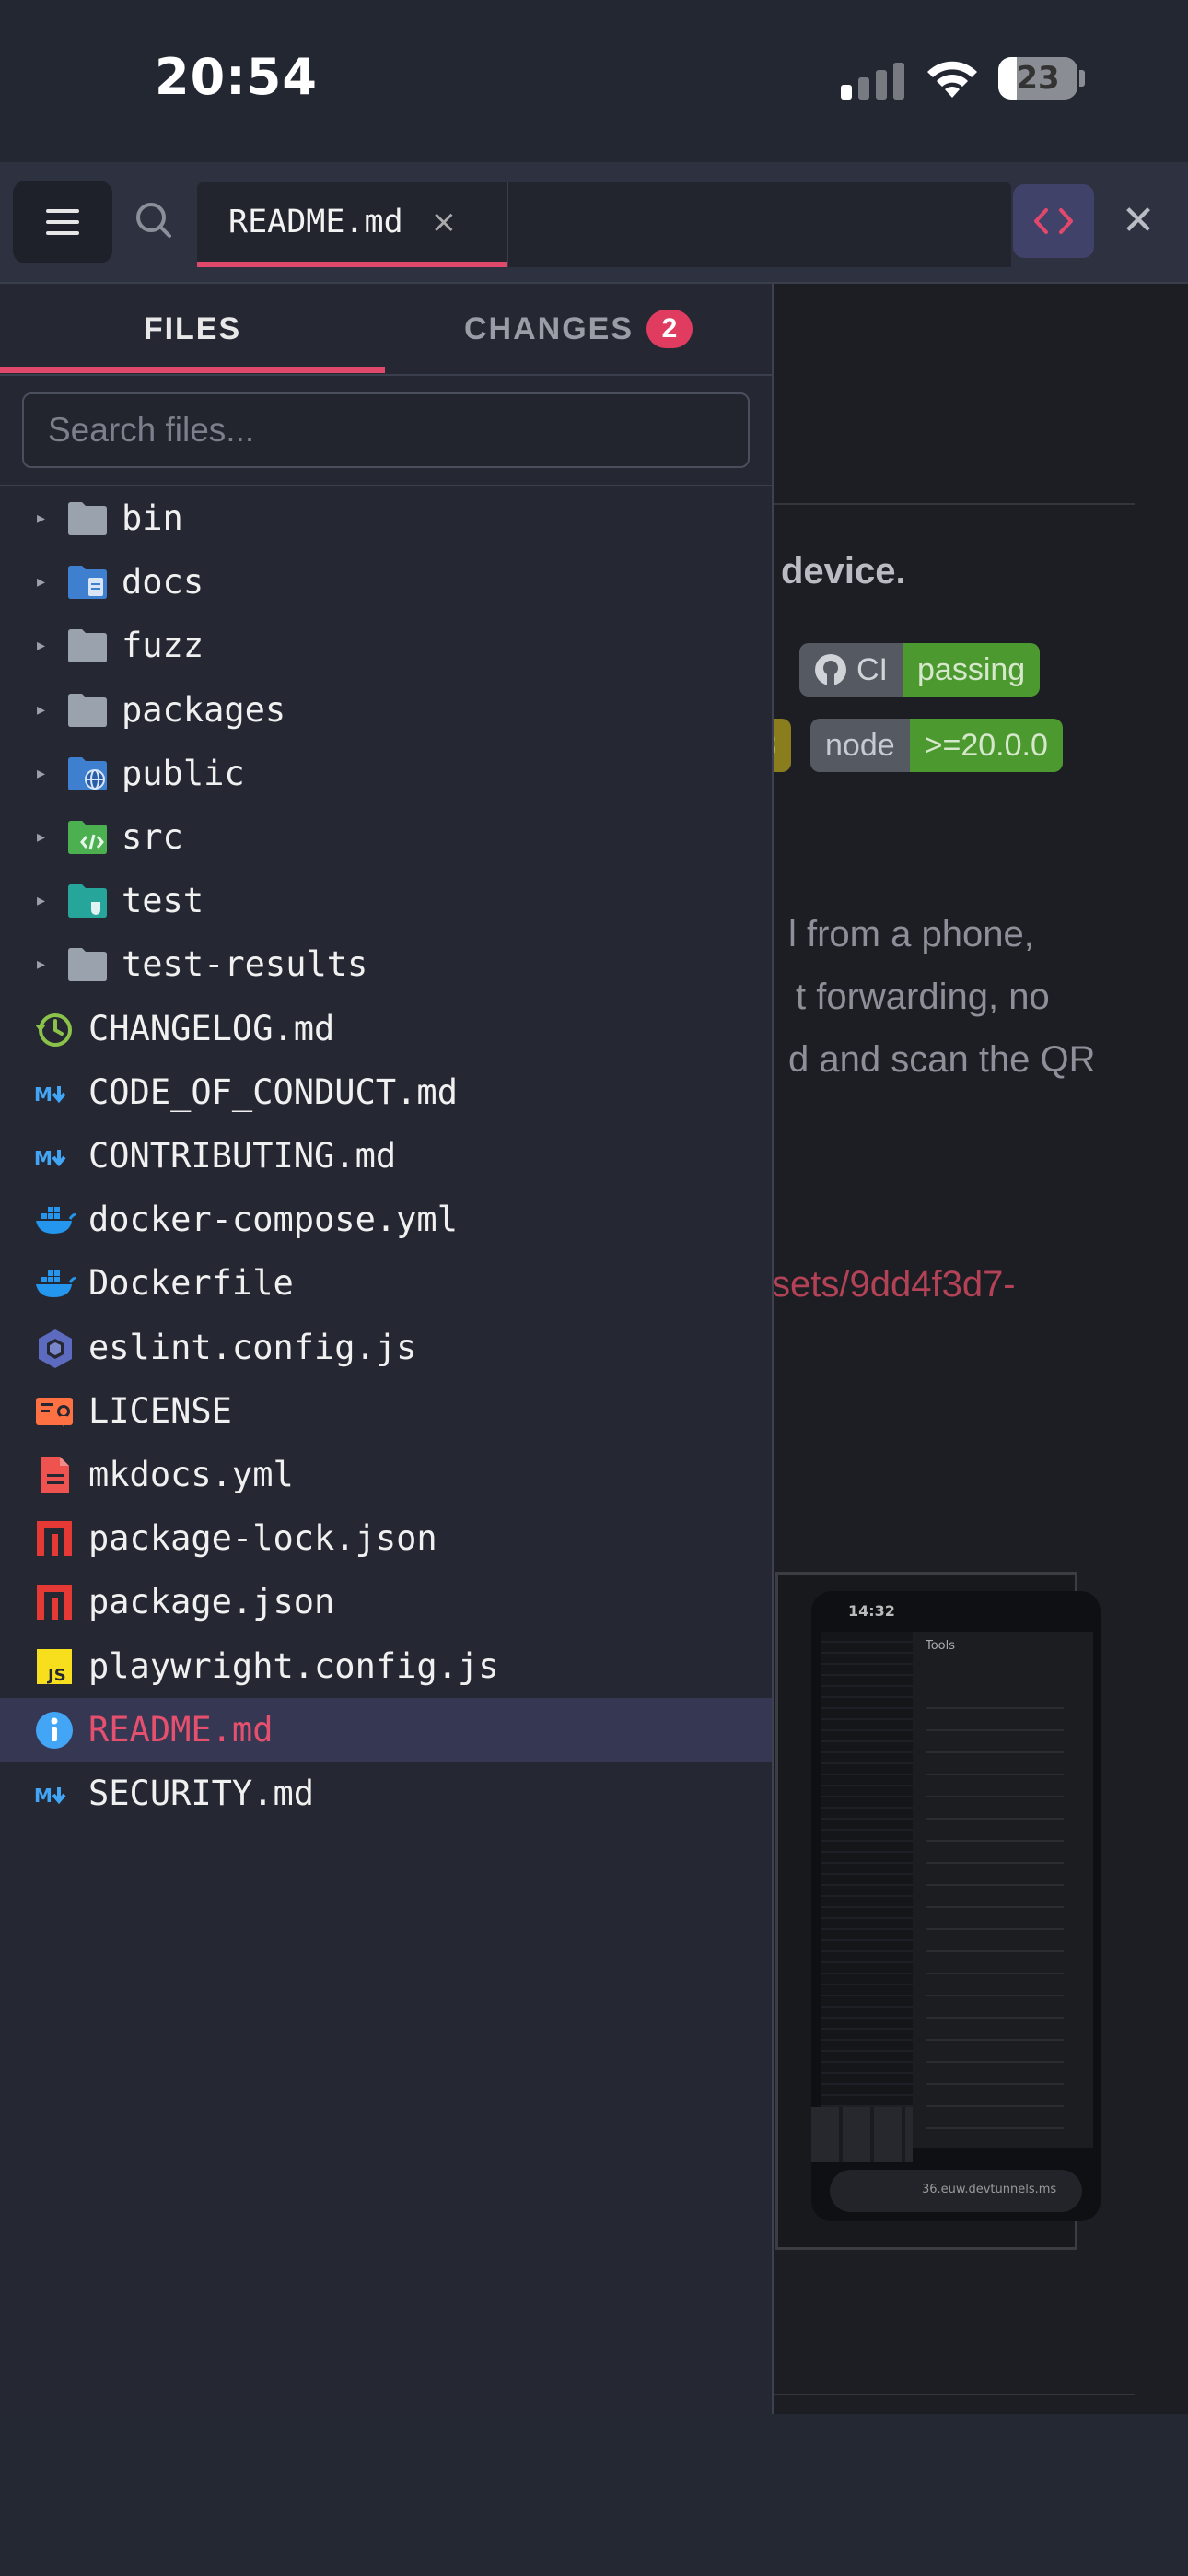 This screenshot has height=2576, width=1188. Describe the element at coordinates (911, 934) in the screenshot. I see `paragraph-line: l from a phone,` at that location.